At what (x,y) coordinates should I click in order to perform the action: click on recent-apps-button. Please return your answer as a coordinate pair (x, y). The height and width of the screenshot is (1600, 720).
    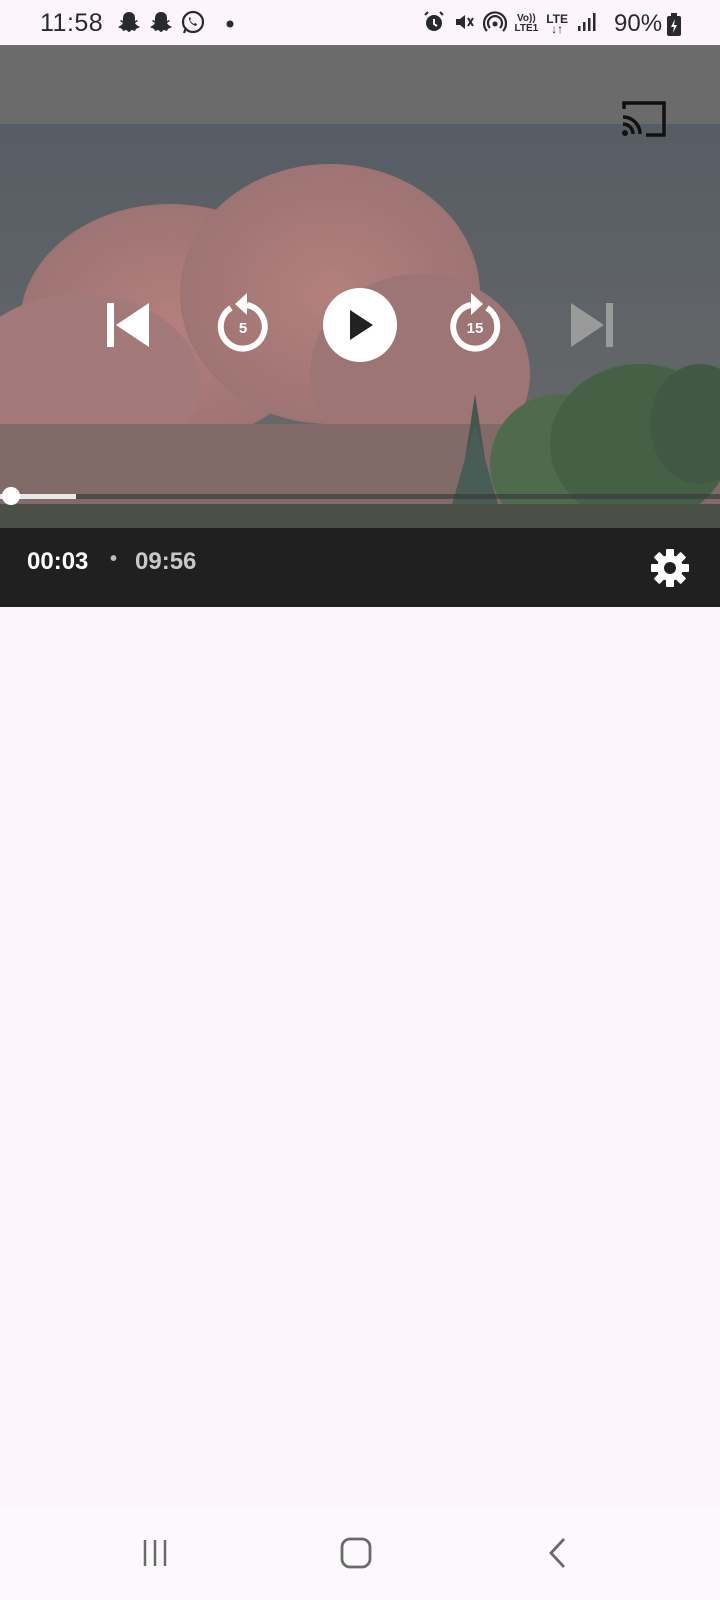
    Looking at the image, I should click on (155, 1553).